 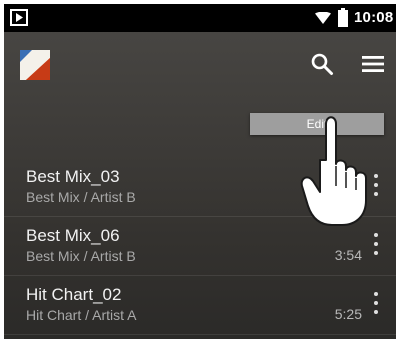 I want to click on play-store-icon, so click(x=19, y=17).